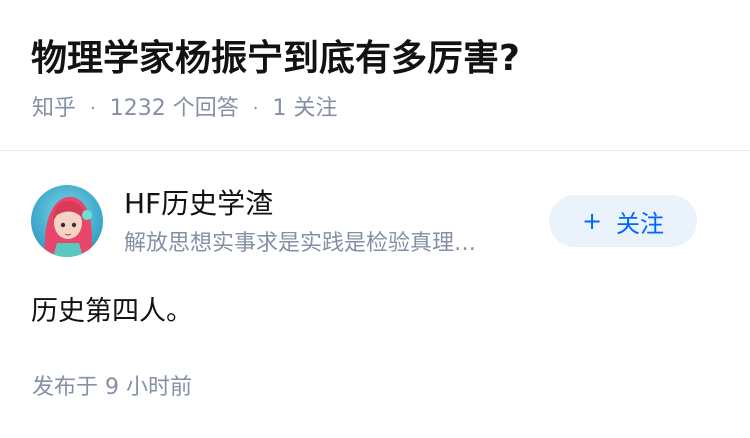  What do you see at coordinates (592, 221) in the screenshot?
I see `plus-icon: +` at bounding box center [592, 221].